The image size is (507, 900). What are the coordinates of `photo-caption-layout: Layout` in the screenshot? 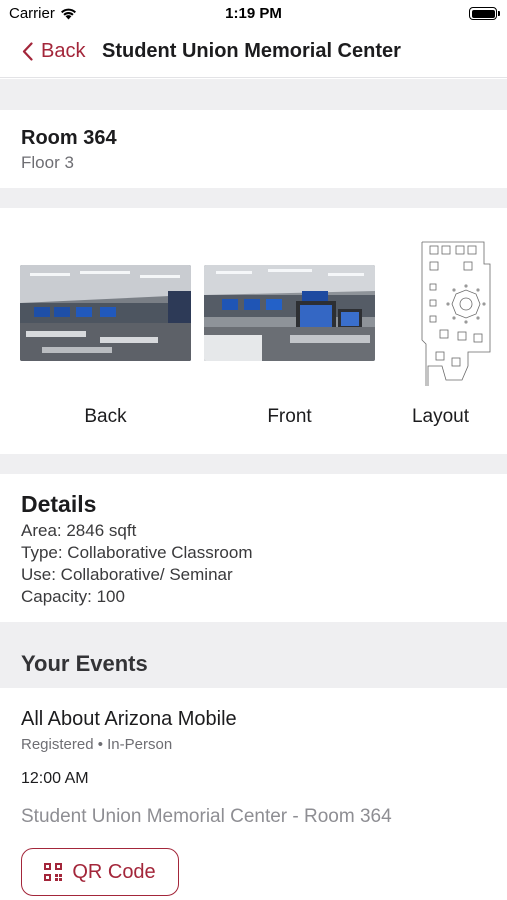 It's located at (440, 416).